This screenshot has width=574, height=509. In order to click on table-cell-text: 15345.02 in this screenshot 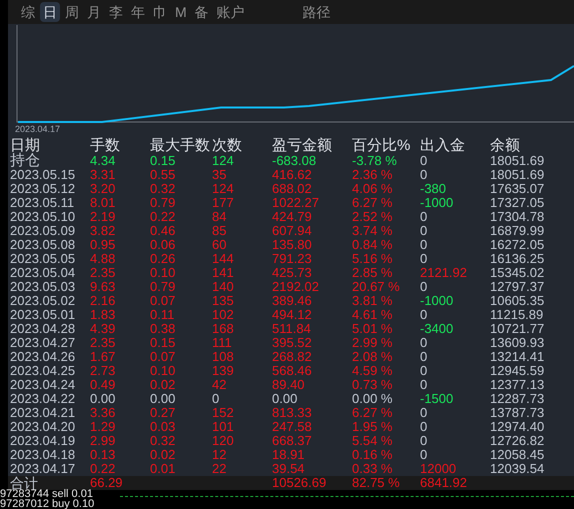, I will do `click(518, 273)`.